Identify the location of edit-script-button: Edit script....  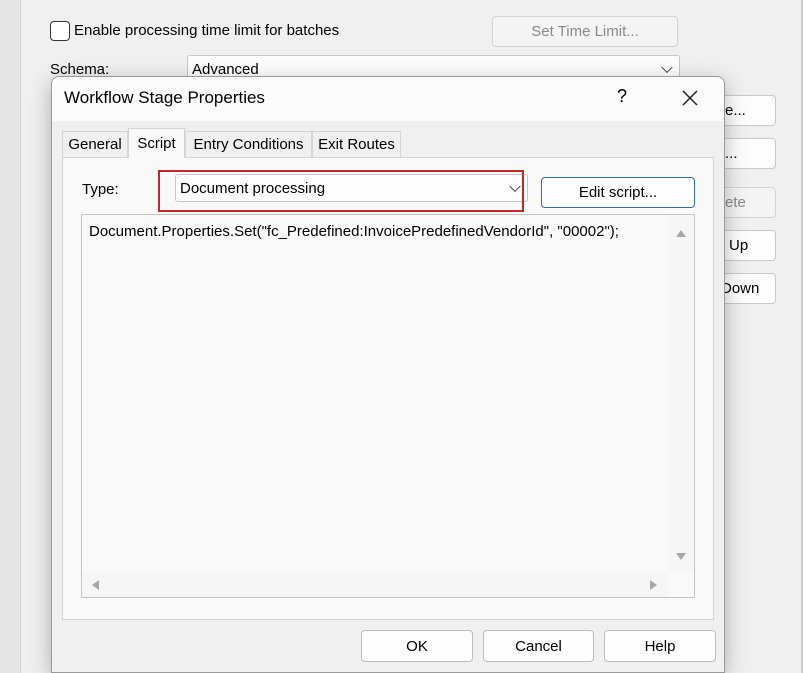
(618, 192).